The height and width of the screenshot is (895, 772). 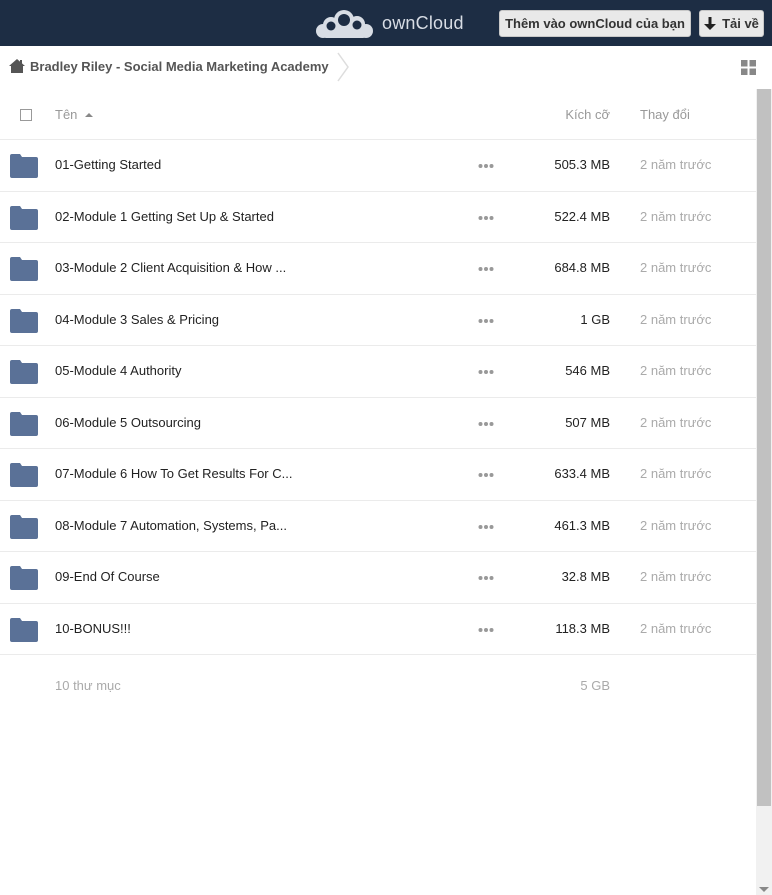 I want to click on sort-ascending-icon, so click(x=89, y=115).